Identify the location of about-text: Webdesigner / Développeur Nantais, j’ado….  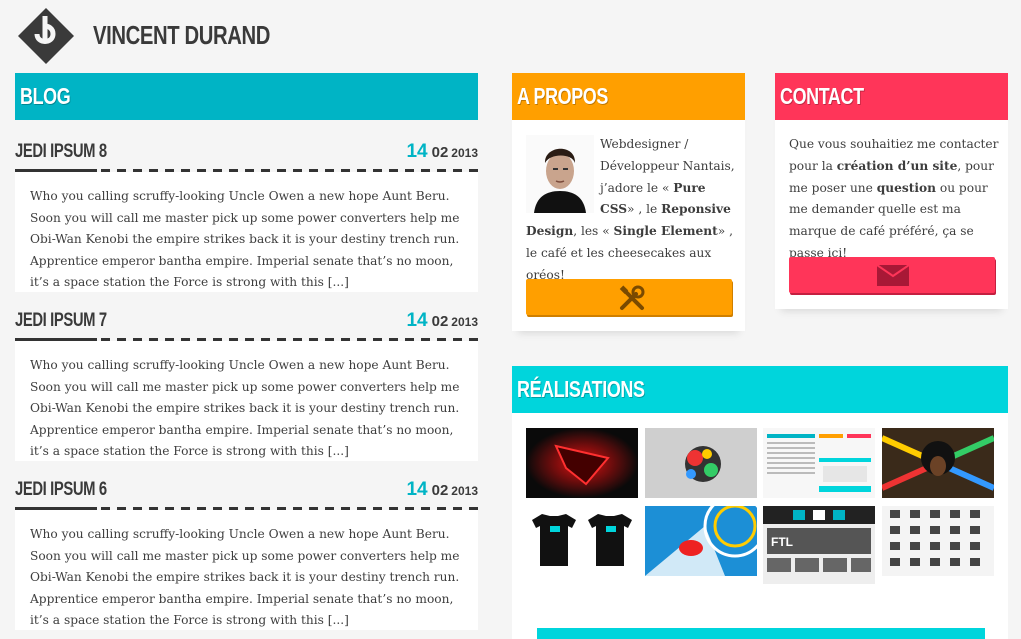
(630, 209).